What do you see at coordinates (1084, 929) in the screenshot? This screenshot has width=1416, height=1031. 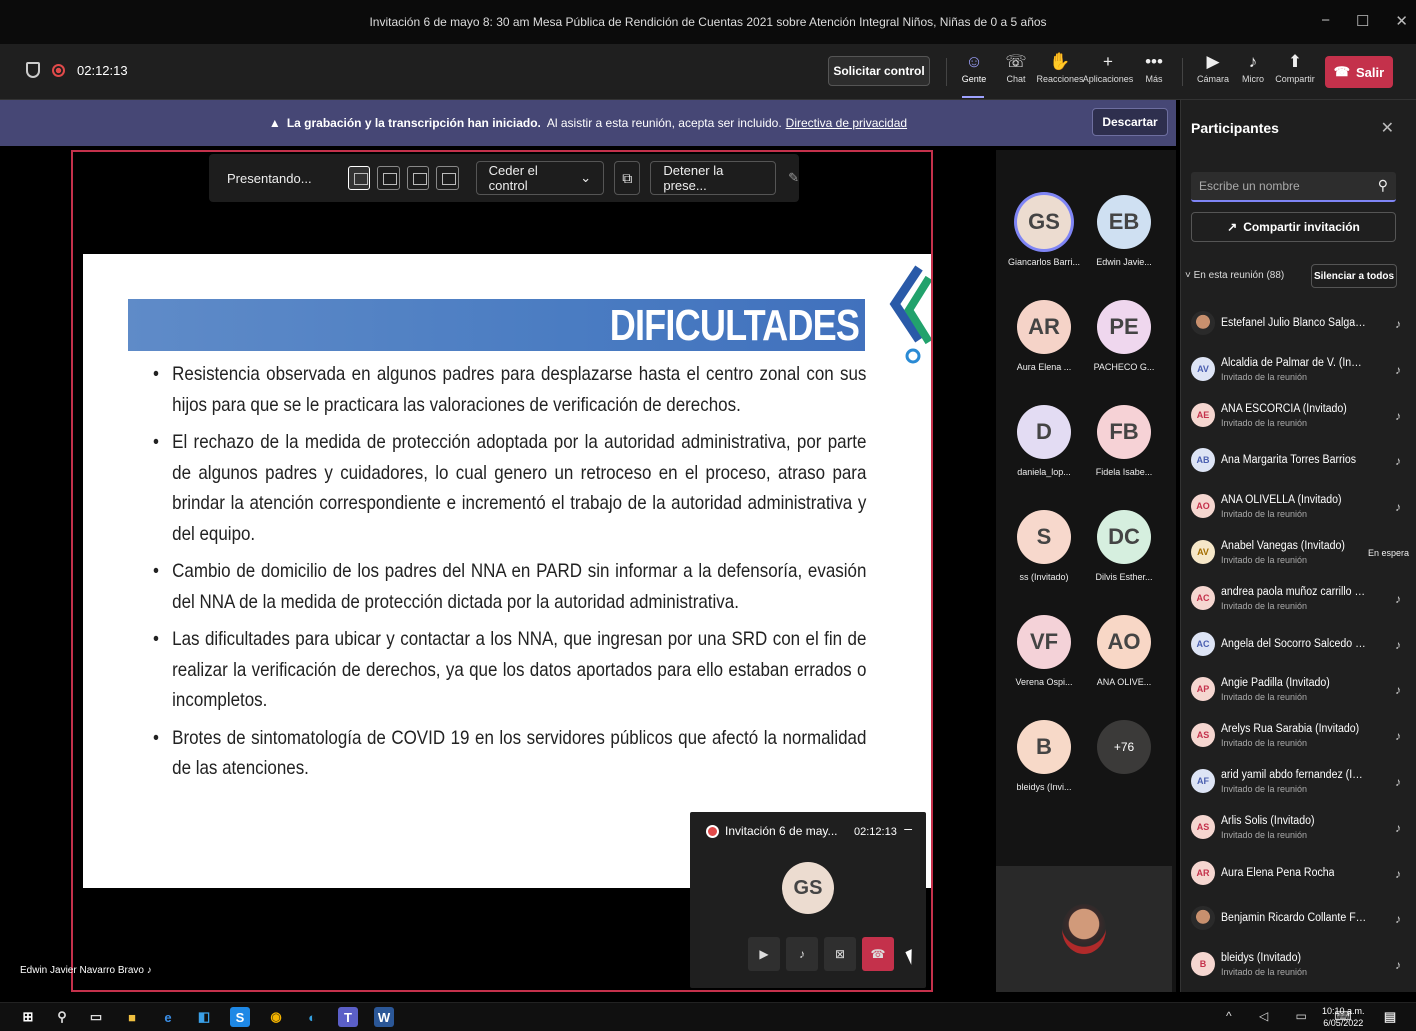 I see `self-video` at bounding box center [1084, 929].